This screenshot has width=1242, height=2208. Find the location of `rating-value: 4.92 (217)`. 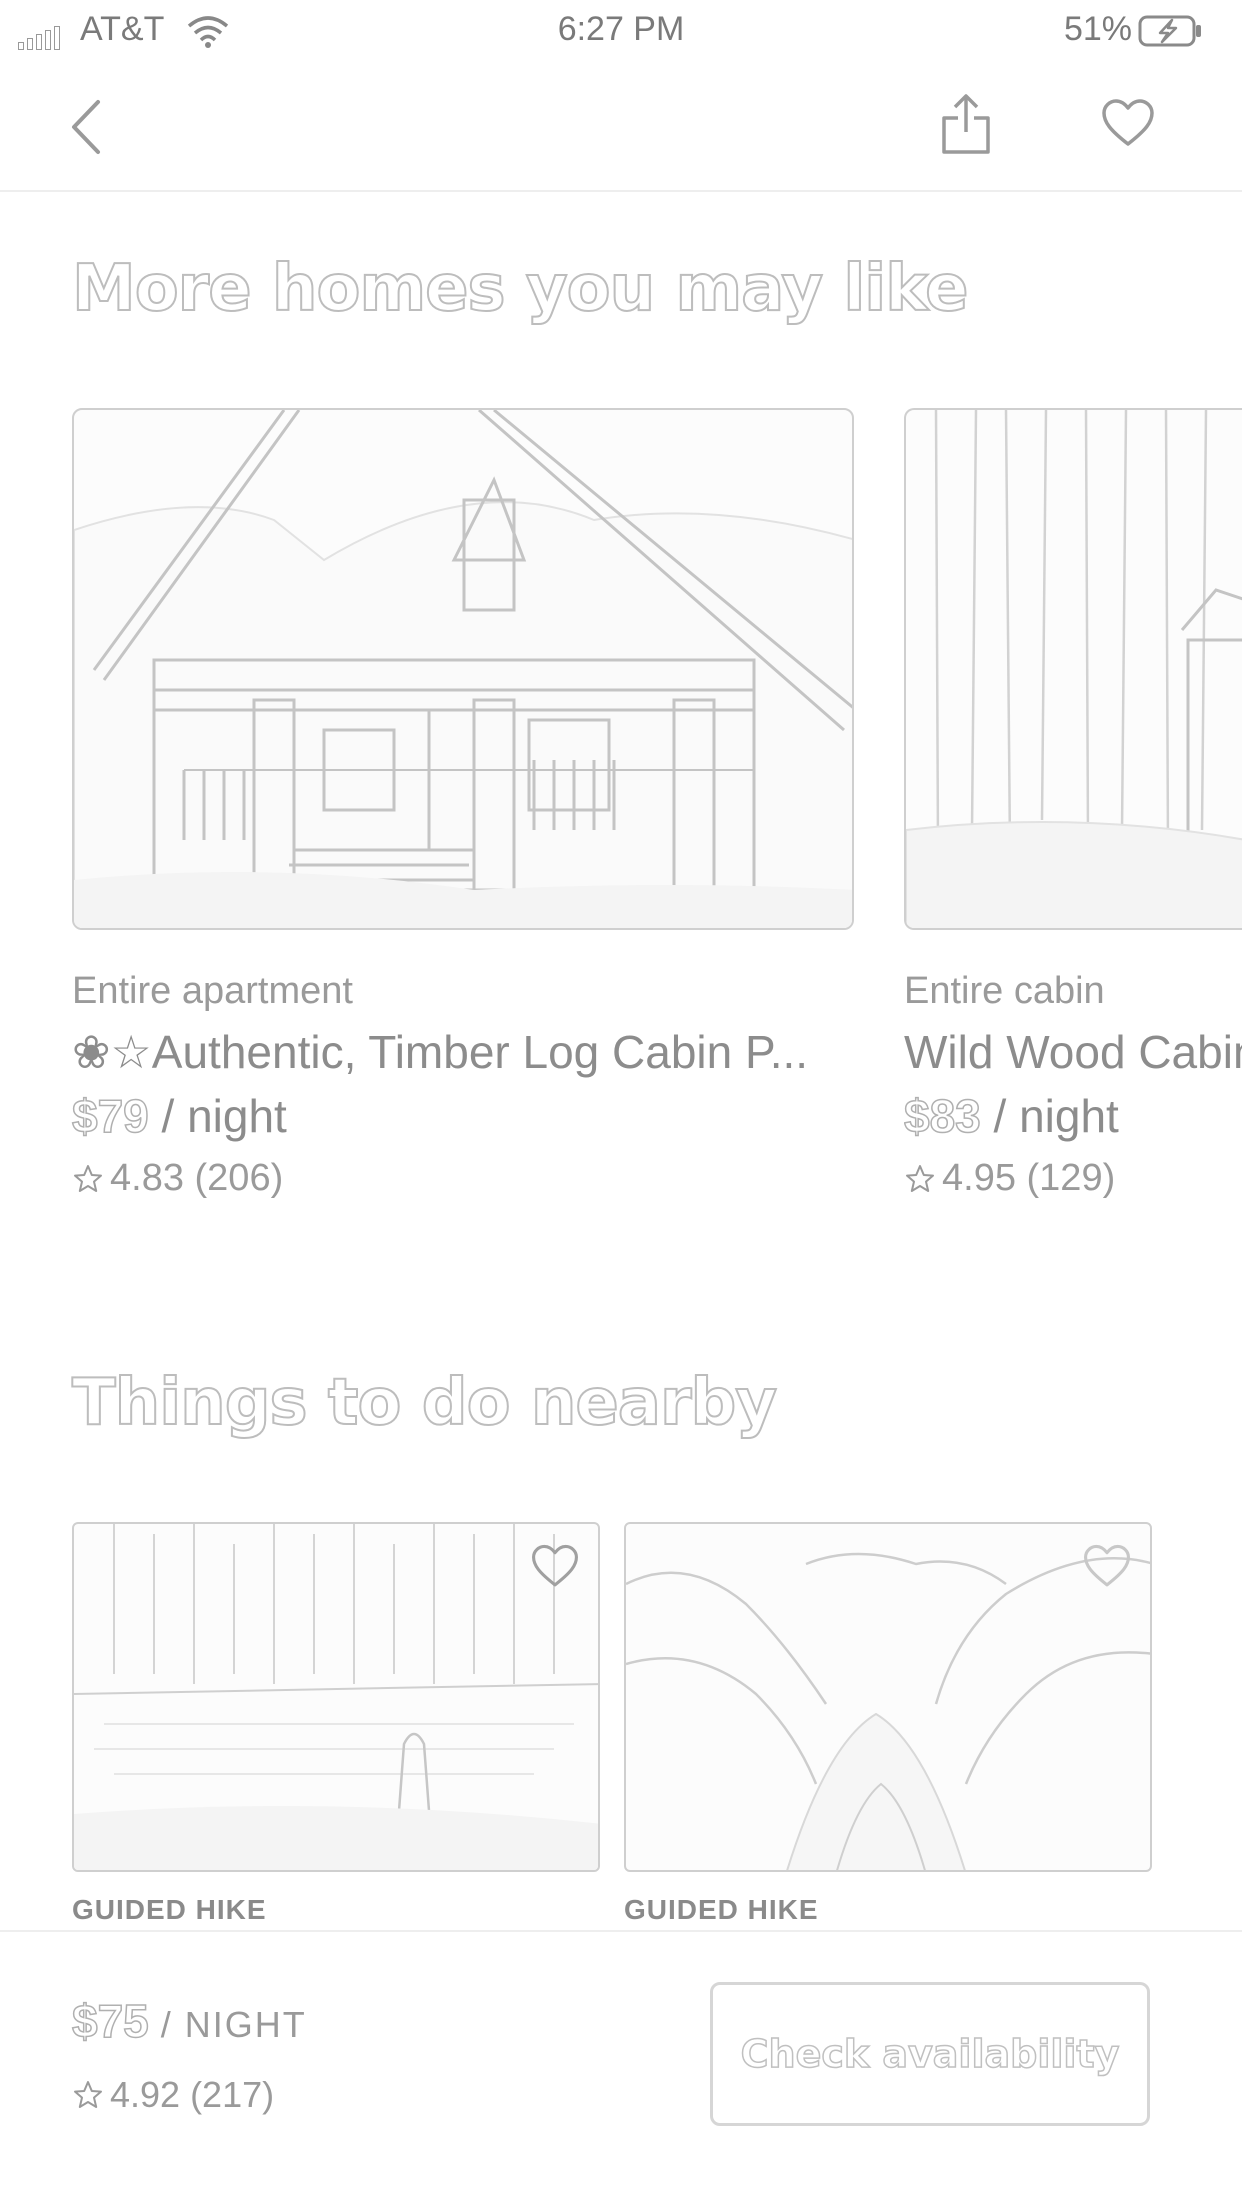

rating-value: 4.92 (217) is located at coordinates (192, 2094).